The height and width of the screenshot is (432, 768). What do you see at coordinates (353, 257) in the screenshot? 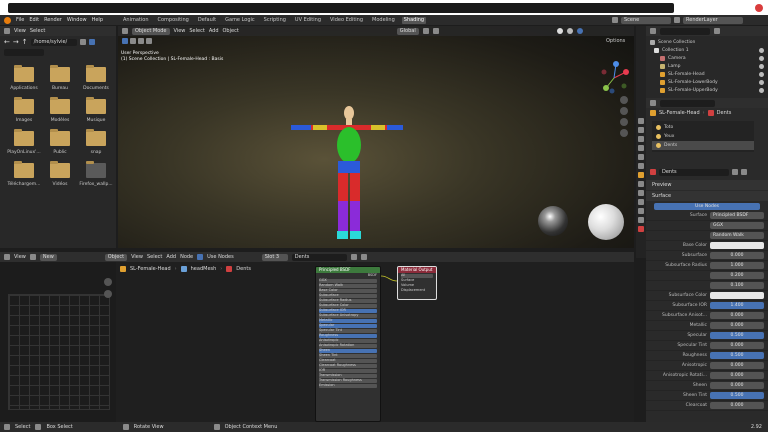
I see `delete-material-icon` at bounding box center [353, 257].